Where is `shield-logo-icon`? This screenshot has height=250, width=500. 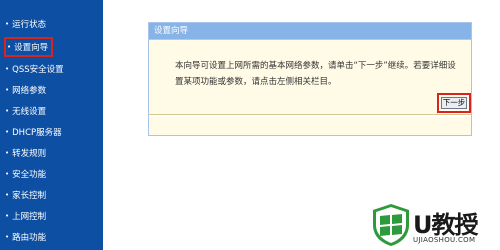 shield-logo-icon is located at coordinates (391, 225).